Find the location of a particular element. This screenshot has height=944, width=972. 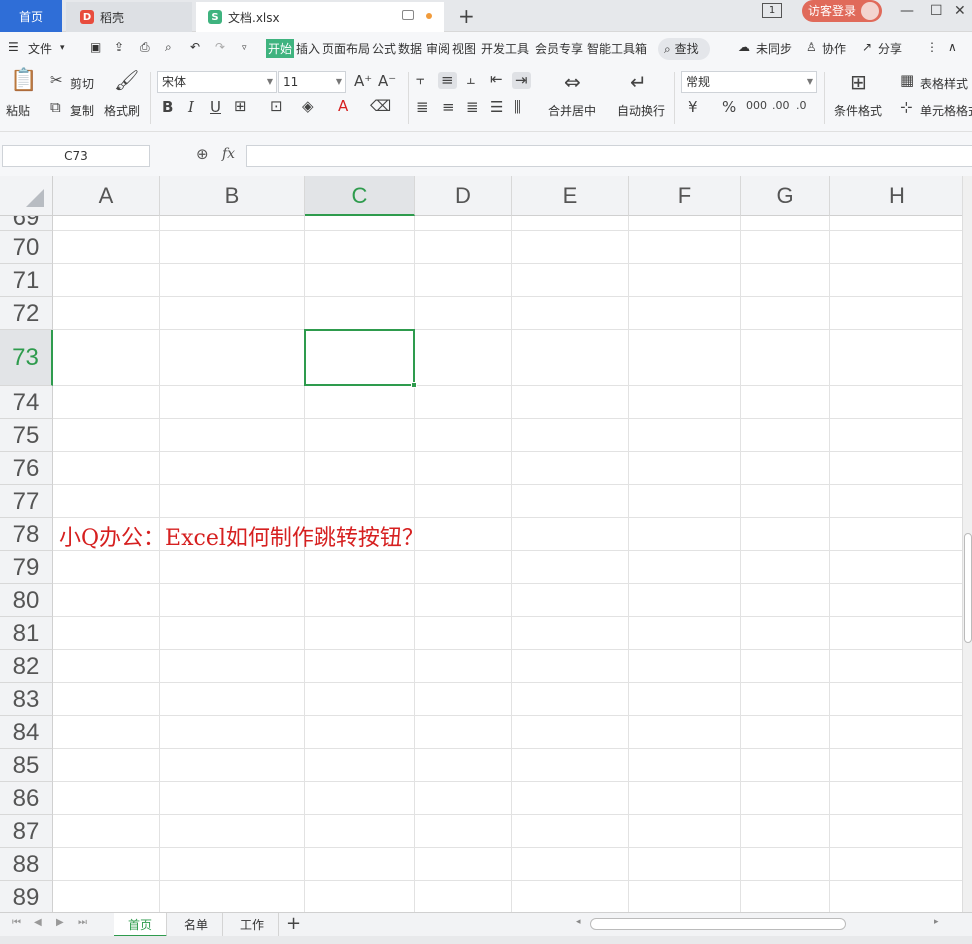

table-style-button: 表格样式 is located at coordinates (944, 83).